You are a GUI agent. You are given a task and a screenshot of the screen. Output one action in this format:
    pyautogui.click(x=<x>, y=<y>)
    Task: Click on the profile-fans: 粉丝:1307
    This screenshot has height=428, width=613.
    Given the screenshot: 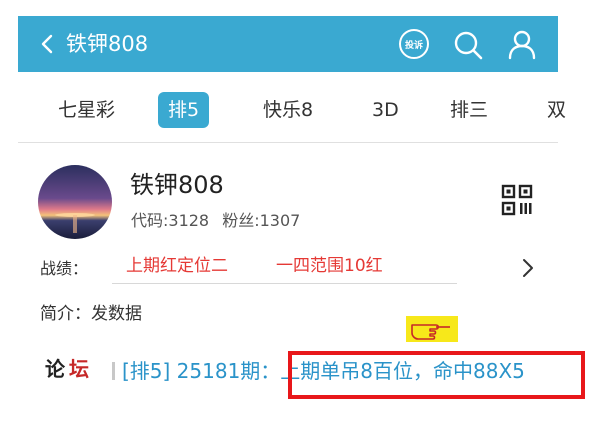 What is the action you would take?
    pyautogui.click(x=261, y=220)
    